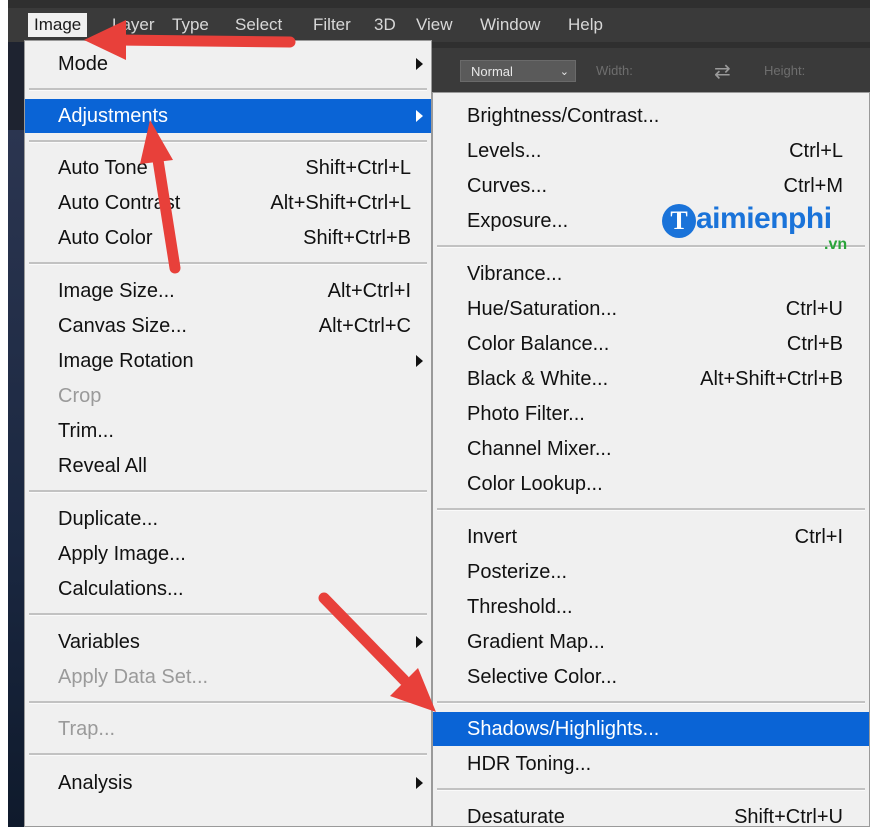 This screenshot has width=870, height=834. Describe the element at coordinates (650, 71) in the screenshot. I see `options-bar: Normal ⌄ Width: ⇄ Height:` at that location.